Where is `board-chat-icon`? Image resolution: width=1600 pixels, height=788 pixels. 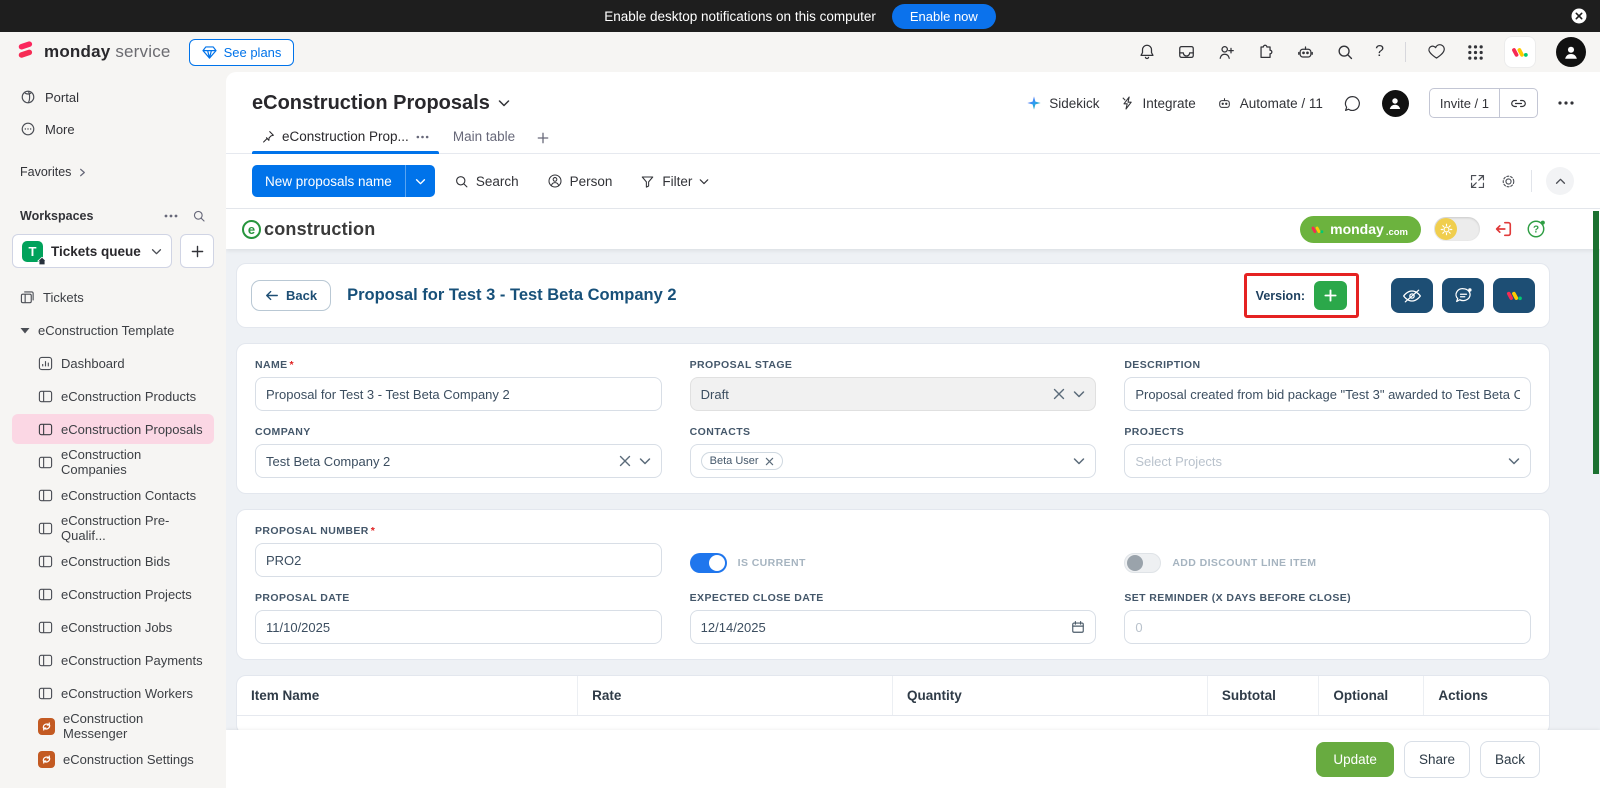 board-chat-icon is located at coordinates (1352, 103).